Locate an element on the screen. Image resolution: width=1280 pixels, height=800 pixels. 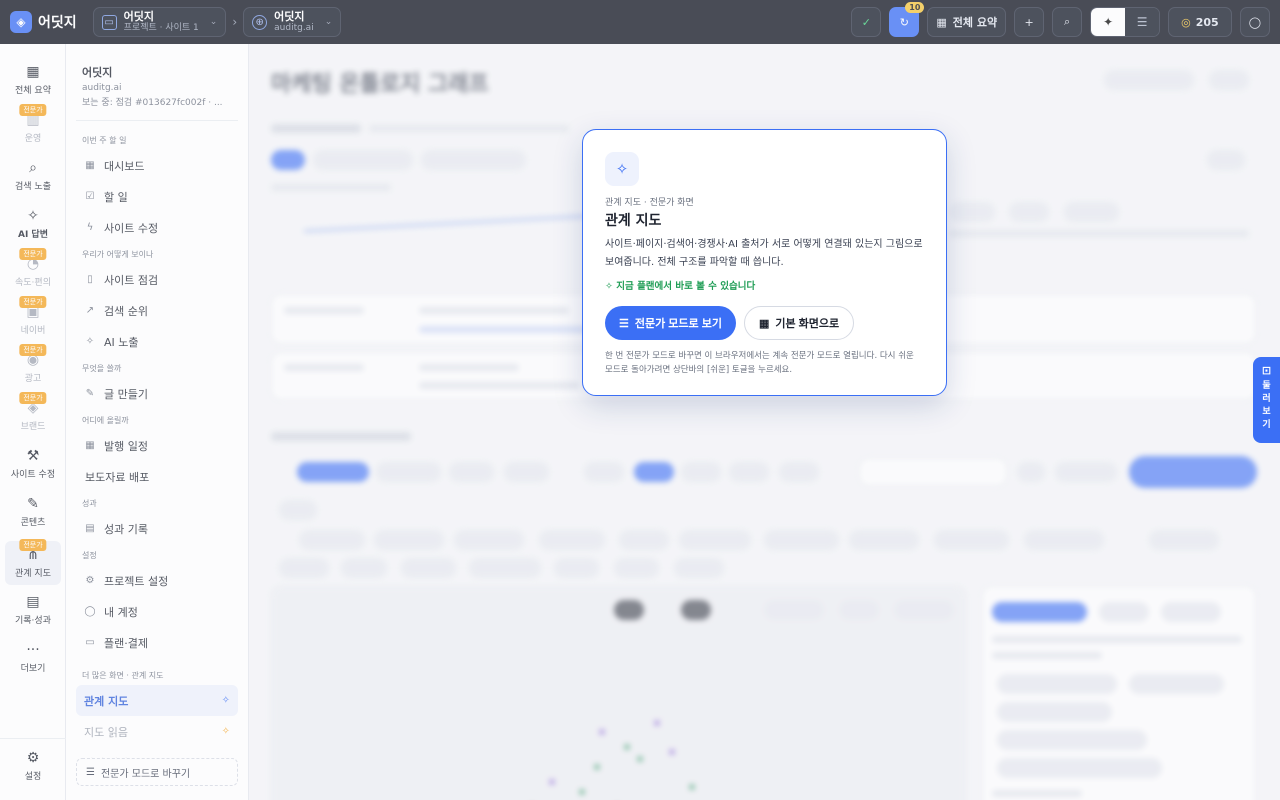
nav-label: 글 만들기 is located at coordinates (126, 394).